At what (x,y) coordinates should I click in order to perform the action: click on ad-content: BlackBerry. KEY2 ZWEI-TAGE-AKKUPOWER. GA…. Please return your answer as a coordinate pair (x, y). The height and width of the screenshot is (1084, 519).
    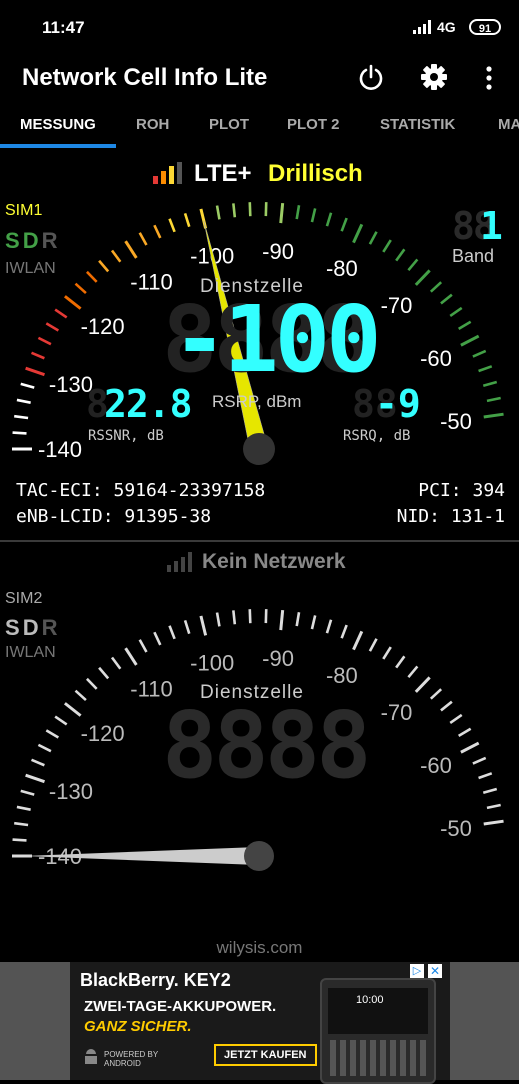
    Looking at the image, I should click on (260, 1021).